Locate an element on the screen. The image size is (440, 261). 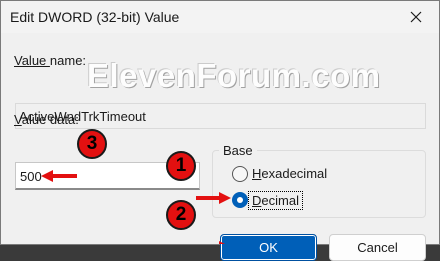
callout-arrows is located at coordinates (136, 207).